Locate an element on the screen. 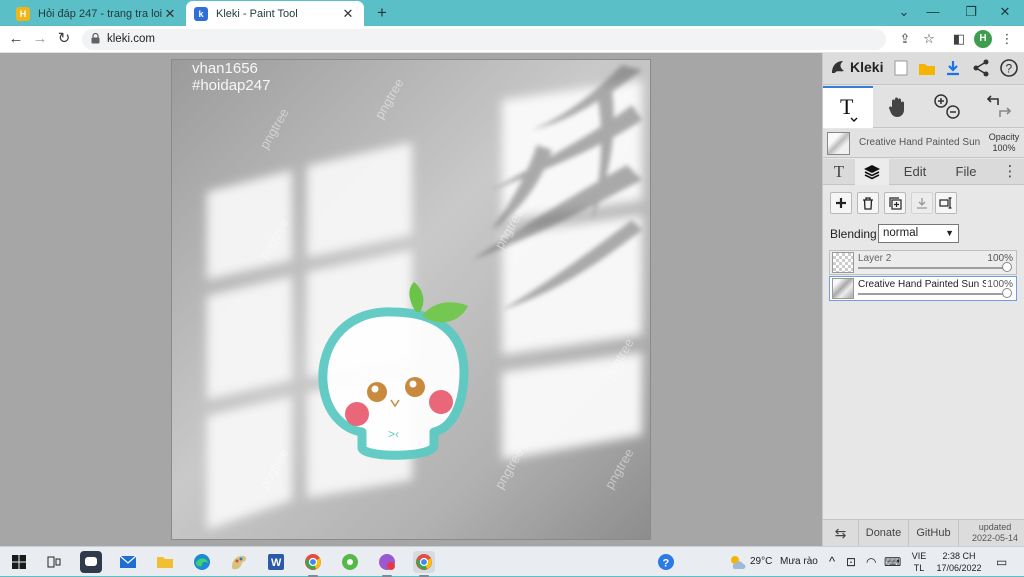  tab-file: File is located at coordinates (966, 172).